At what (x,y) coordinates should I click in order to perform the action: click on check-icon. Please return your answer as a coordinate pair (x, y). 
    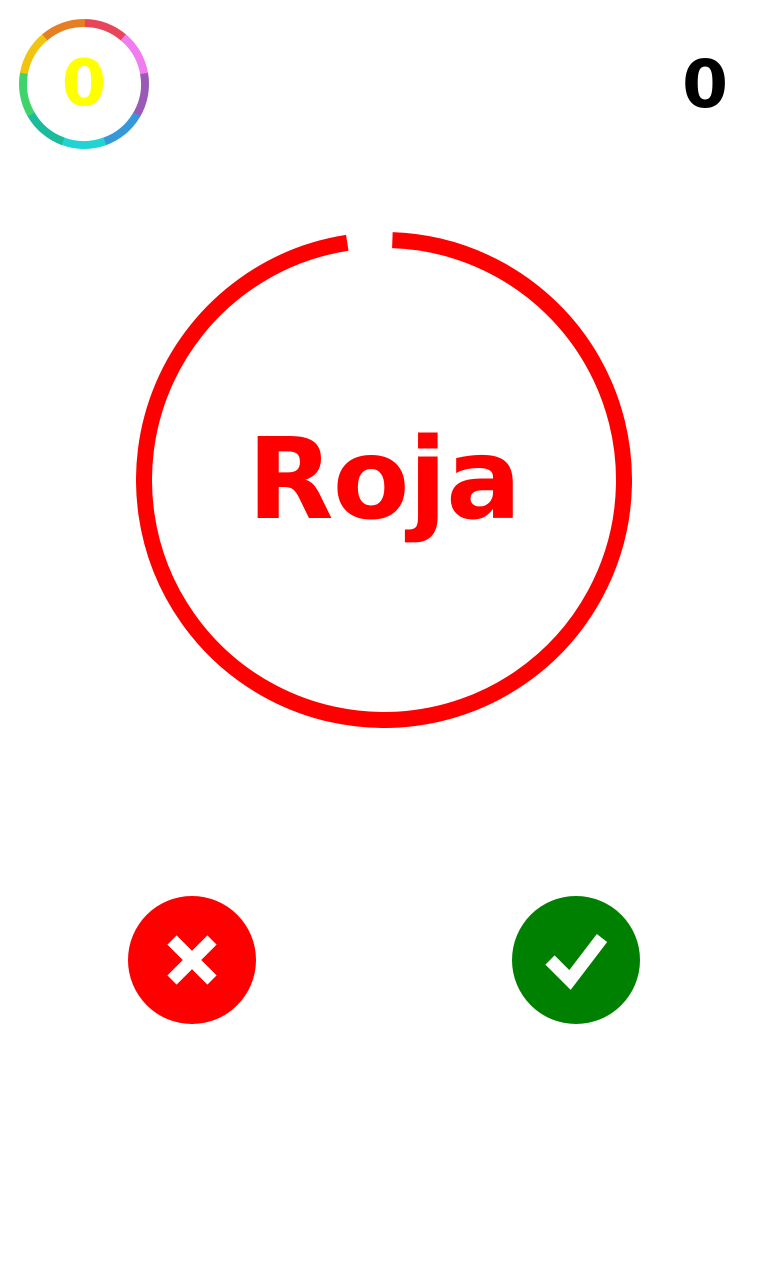
    Looking at the image, I should click on (576, 960).